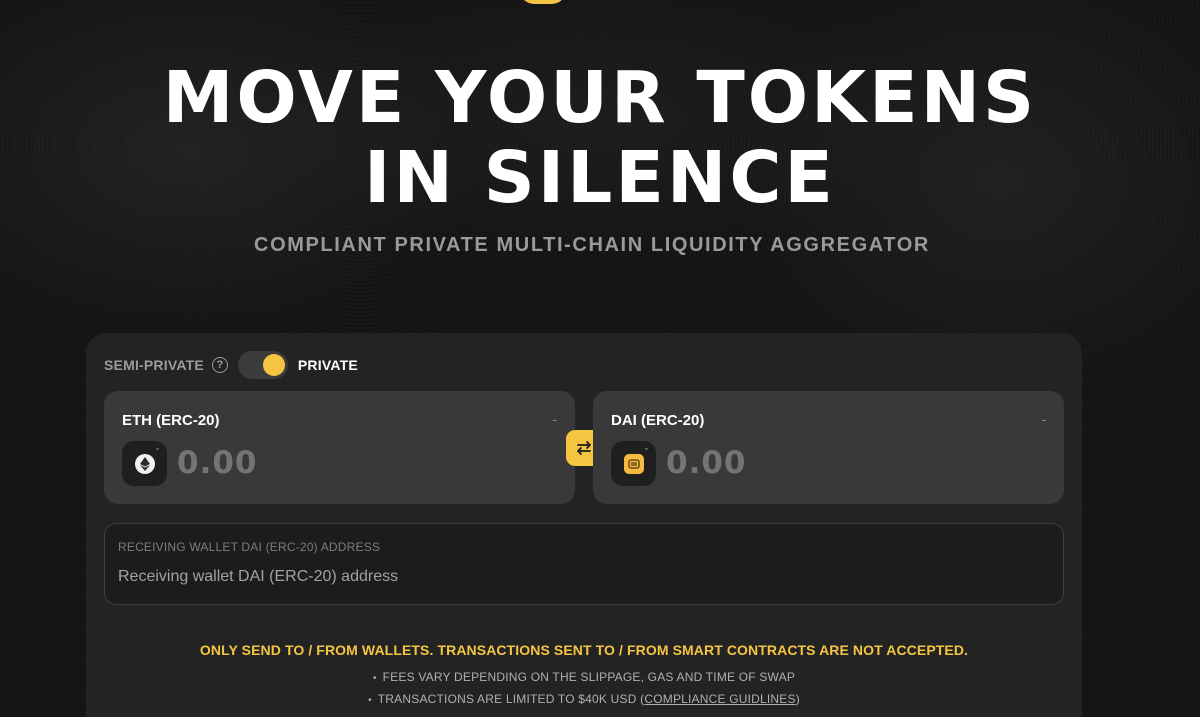 The width and height of the screenshot is (1200, 717). Describe the element at coordinates (658, 420) in the screenshot. I see `to-token-name: DAI (ERC-20)` at that location.